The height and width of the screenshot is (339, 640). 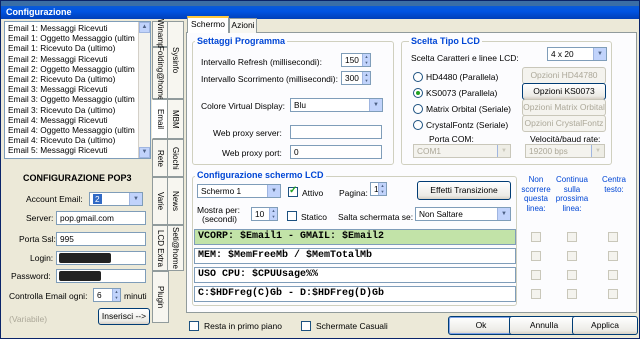 I want to click on skip-label: Salta schermata se:, so click(x=376, y=217).